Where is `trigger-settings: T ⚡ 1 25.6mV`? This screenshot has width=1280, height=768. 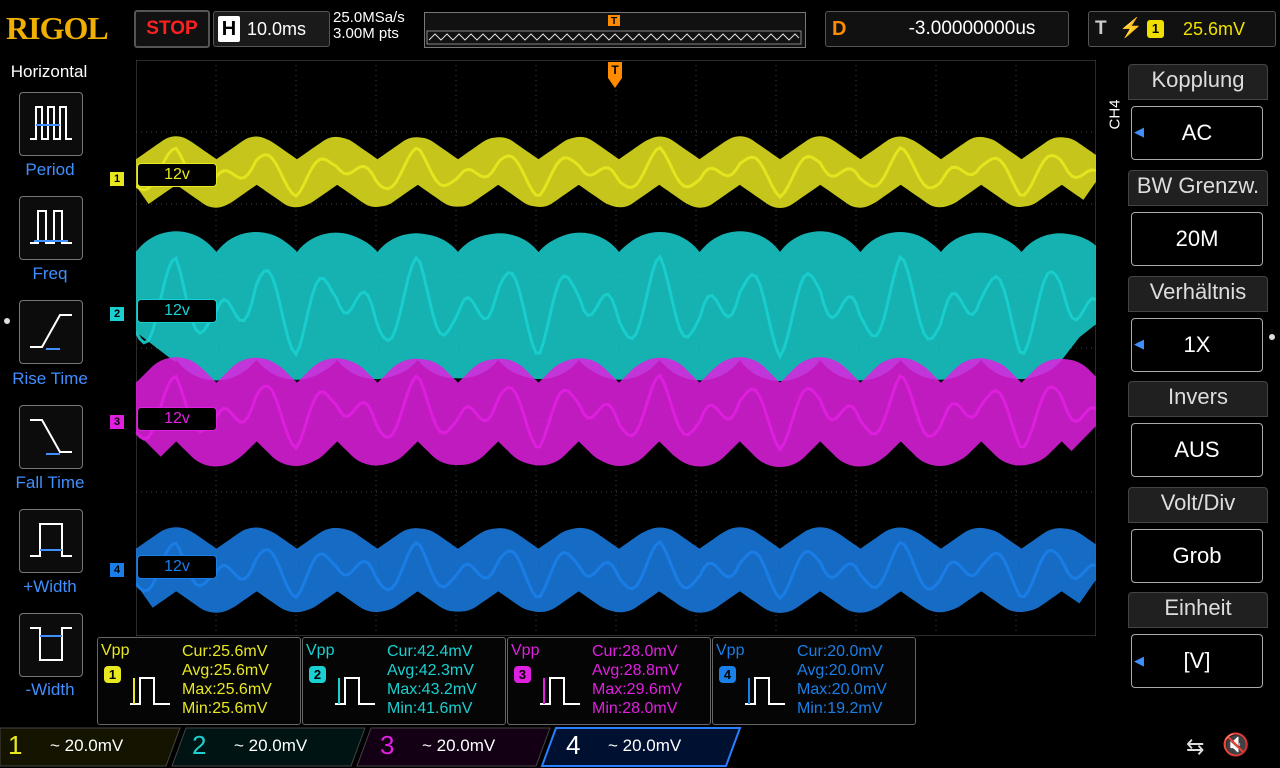 trigger-settings: T ⚡ 1 25.6mV is located at coordinates (1182, 29).